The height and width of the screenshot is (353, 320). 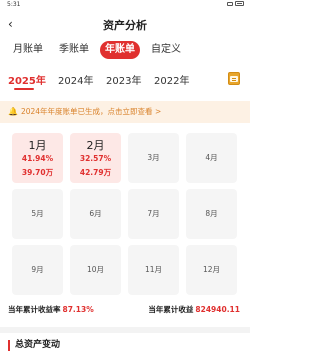 What do you see at coordinates (27, 79) in the screenshot?
I see `year-2025: 2025年` at bounding box center [27, 79].